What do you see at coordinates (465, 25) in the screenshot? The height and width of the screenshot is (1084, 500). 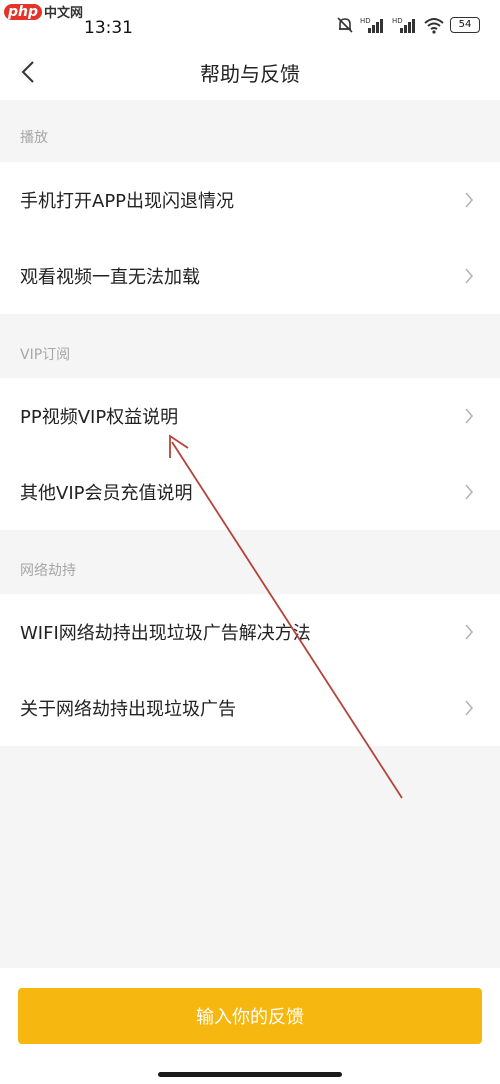 I see `battery-icon: 54` at bounding box center [465, 25].